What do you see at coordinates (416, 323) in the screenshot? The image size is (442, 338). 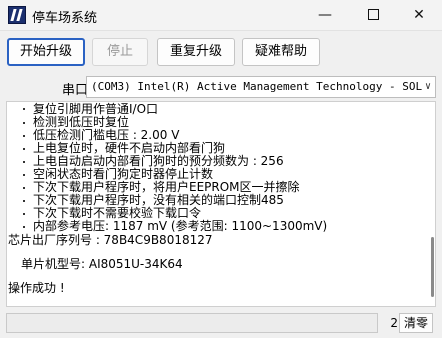 I see `clear-button: 清零` at bounding box center [416, 323].